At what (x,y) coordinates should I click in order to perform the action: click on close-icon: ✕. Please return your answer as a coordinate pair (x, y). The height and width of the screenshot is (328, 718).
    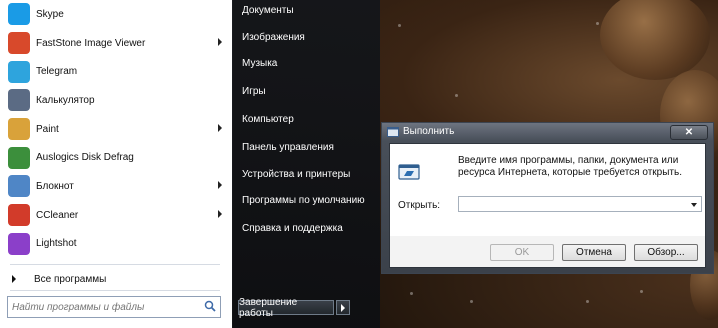
    Looking at the image, I should click on (689, 132).